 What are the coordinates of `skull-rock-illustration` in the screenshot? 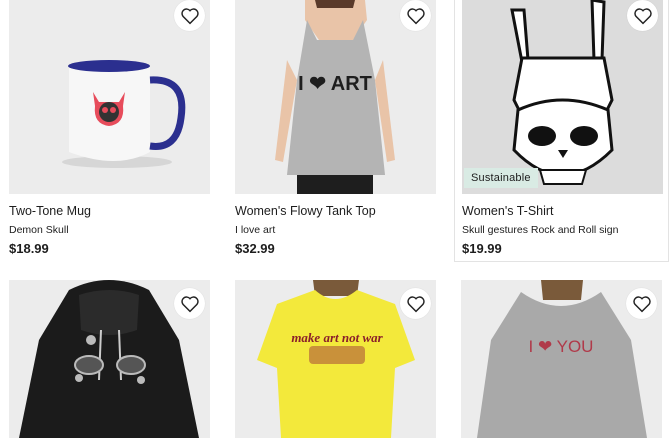 It's located at (562, 92).